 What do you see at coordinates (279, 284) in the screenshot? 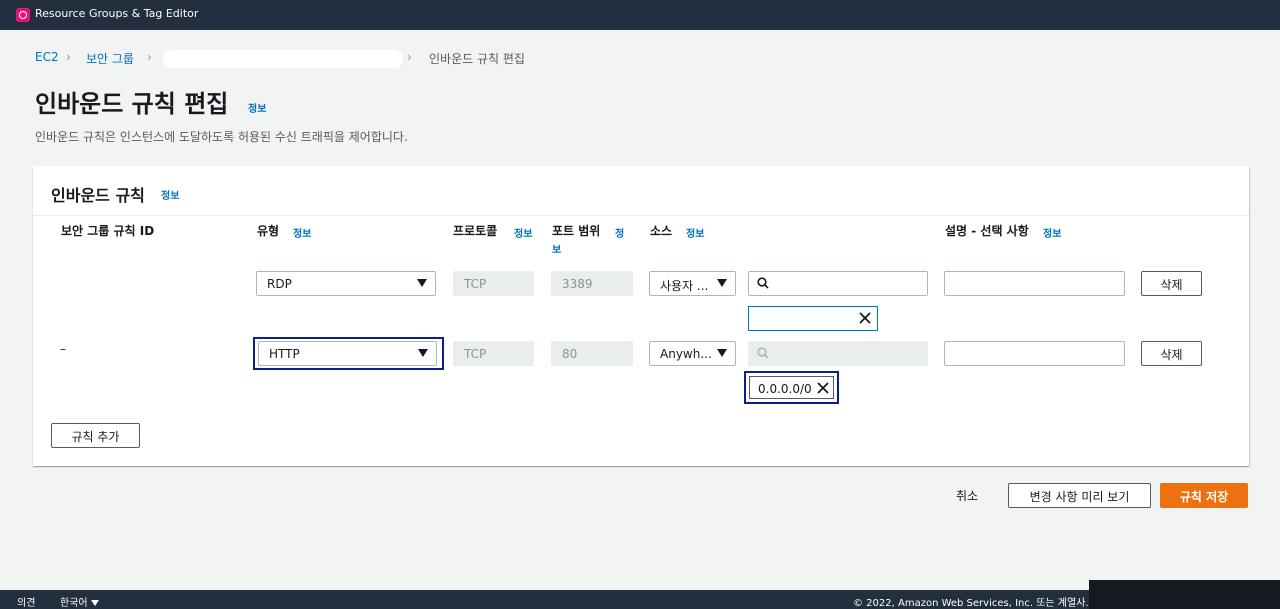
I see `type-select-value: RDP` at bounding box center [279, 284].